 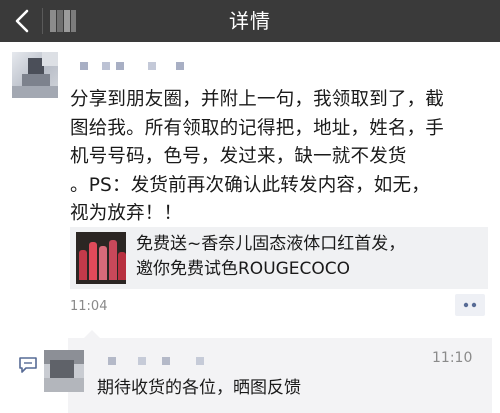 I want to click on commenter-avatar, so click(x=64, y=371).